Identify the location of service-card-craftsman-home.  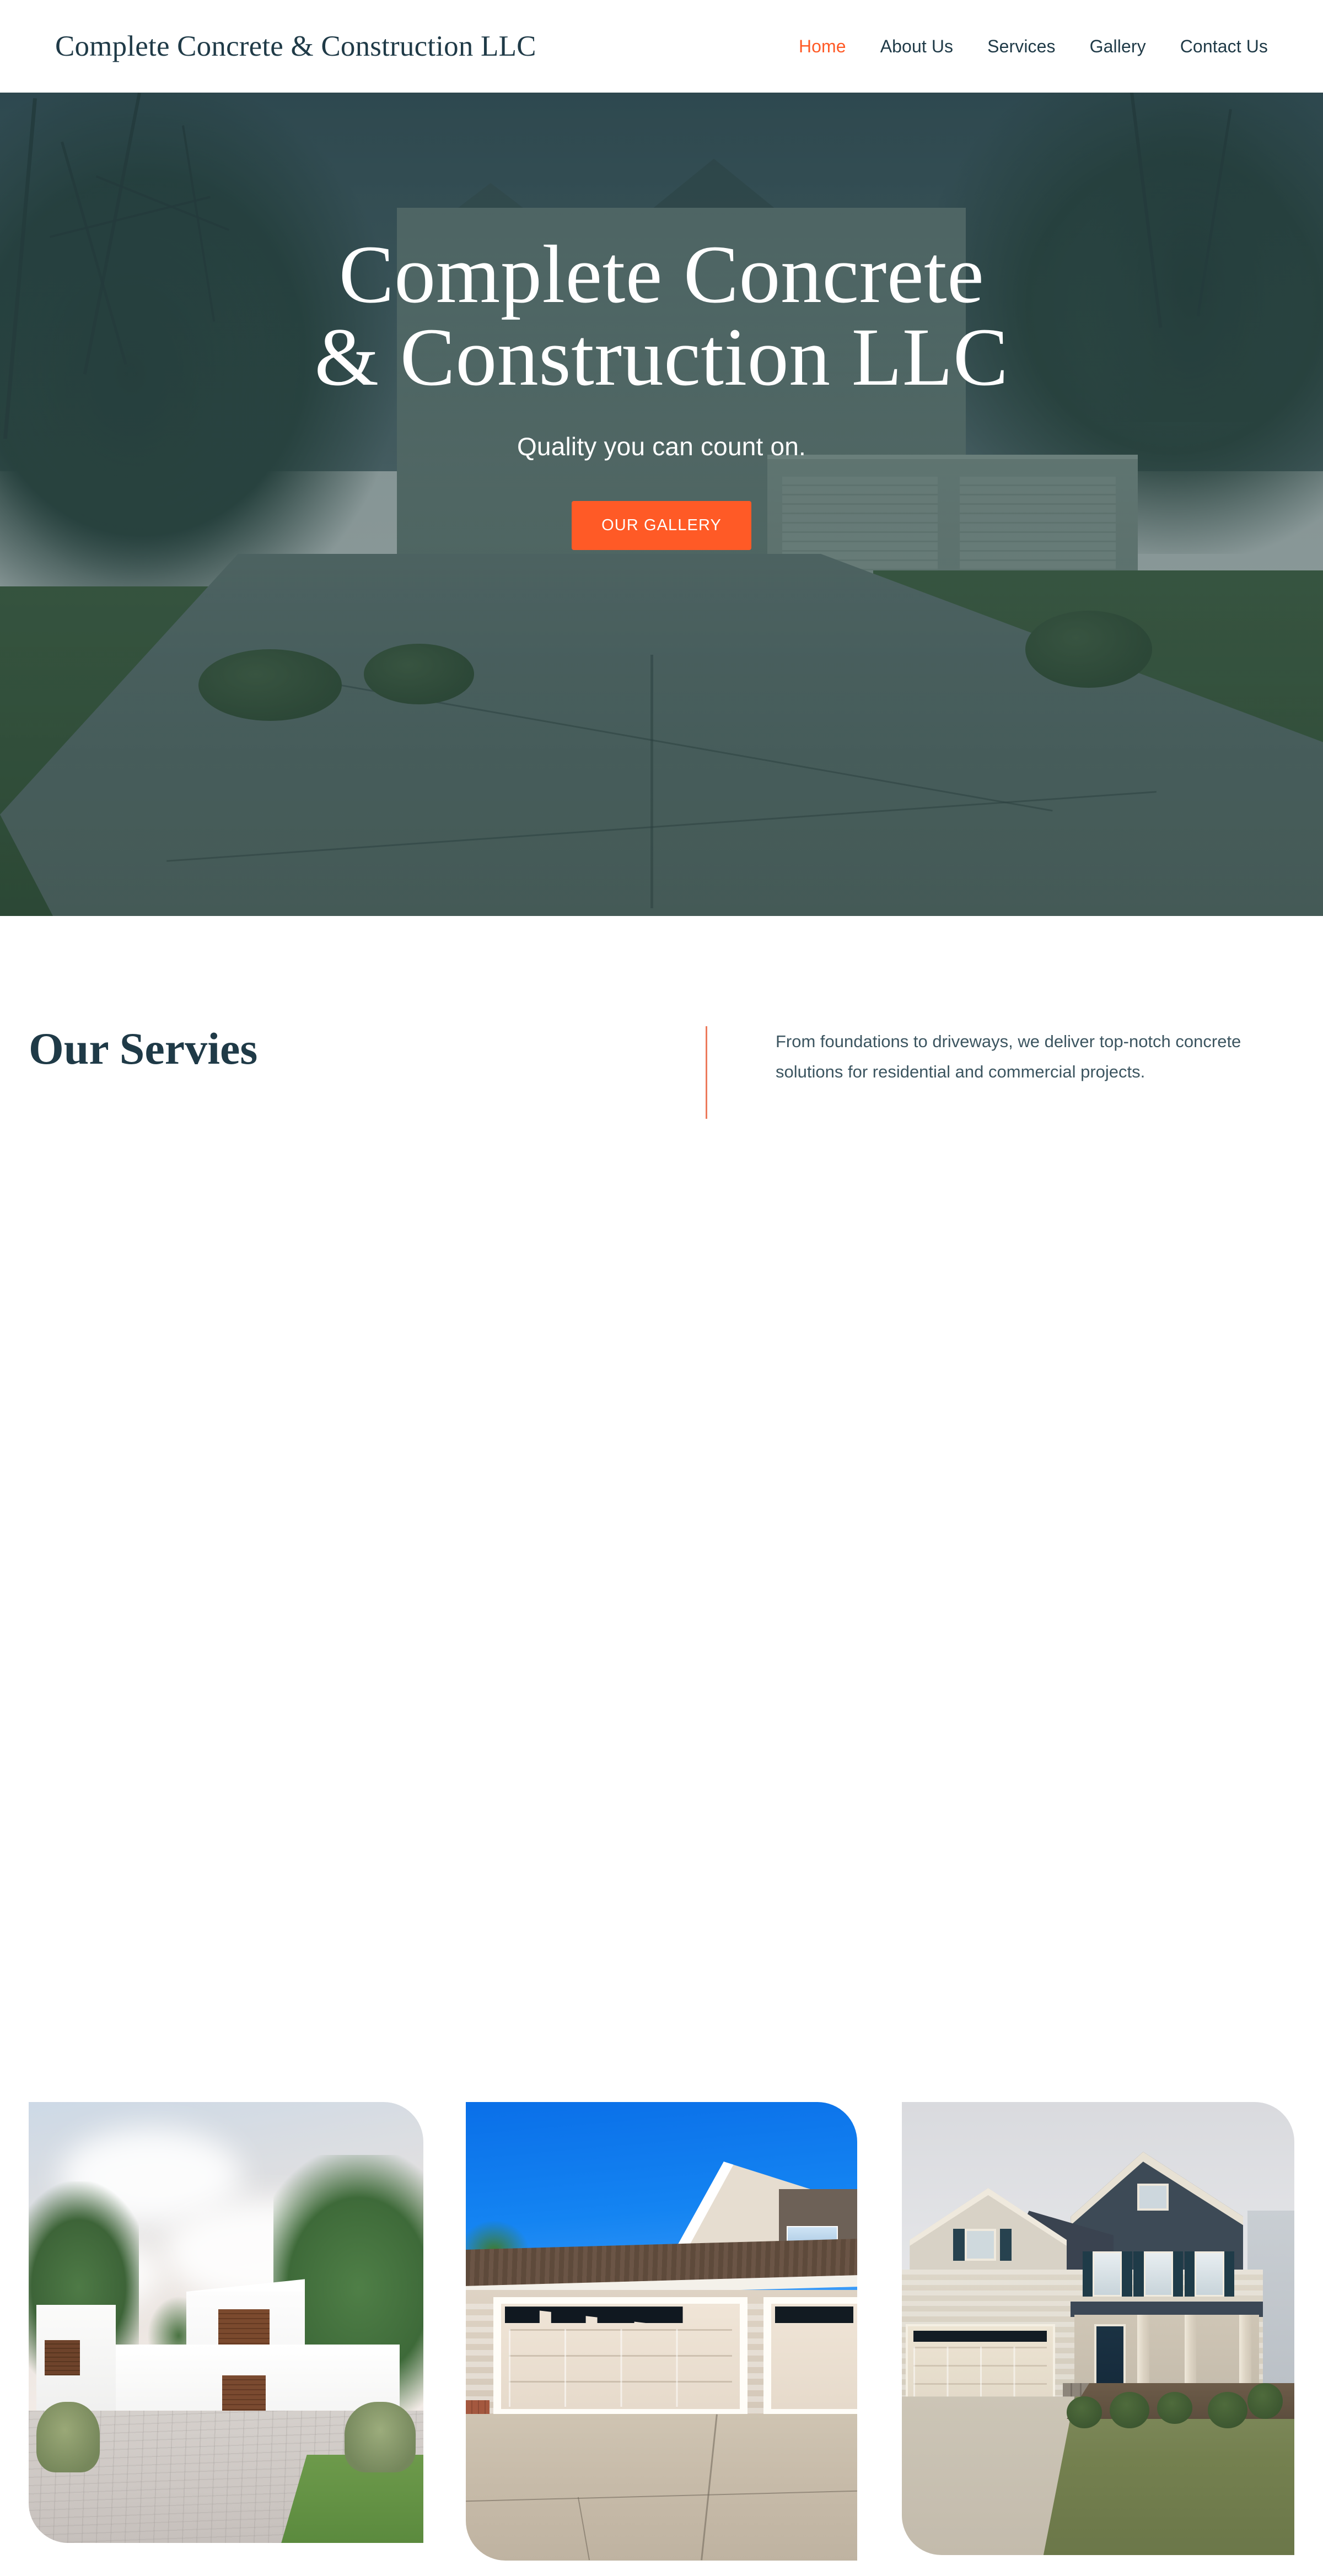
(1098, 2329).